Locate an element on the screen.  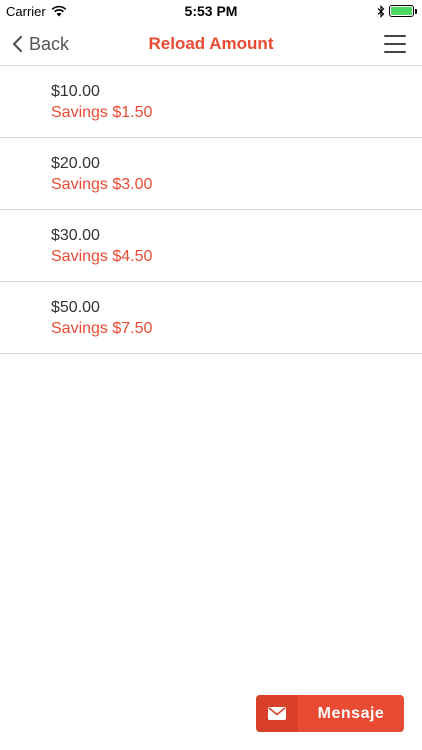
battery-icon is located at coordinates (403, 11).